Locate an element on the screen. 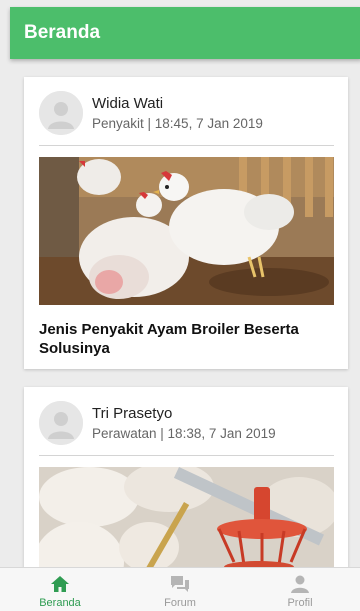  nav-label: Beranda is located at coordinates (60, 603).